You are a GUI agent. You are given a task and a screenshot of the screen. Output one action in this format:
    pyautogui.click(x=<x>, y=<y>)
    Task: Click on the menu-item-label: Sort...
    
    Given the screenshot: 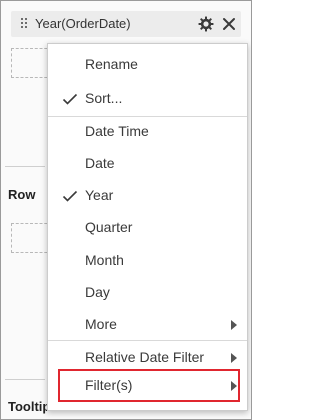 What is the action you would take?
    pyautogui.click(x=104, y=98)
    